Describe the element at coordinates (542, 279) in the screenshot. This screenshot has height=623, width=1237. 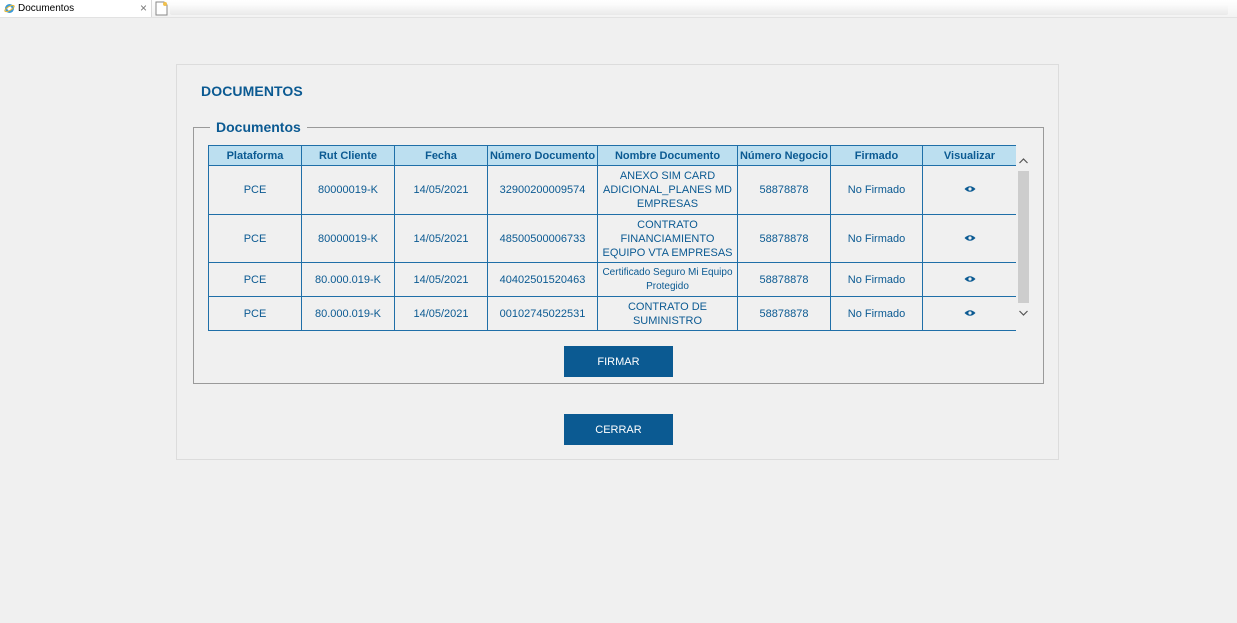
I see `cell-numero-documento: 40402501520463` at that location.